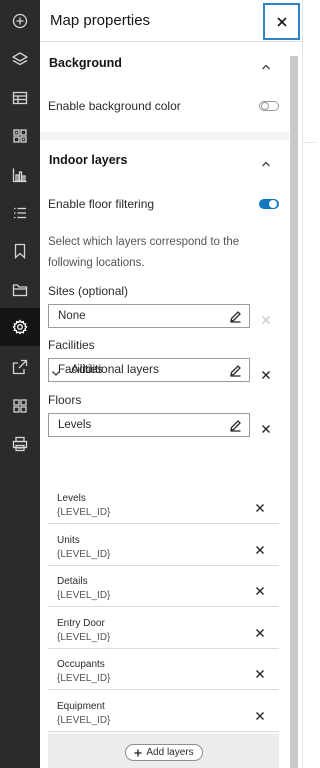  Describe the element at coordinates (101, 204) in the screenshot. I see `floor-filtering-label: Enable floor filtering` at that location.